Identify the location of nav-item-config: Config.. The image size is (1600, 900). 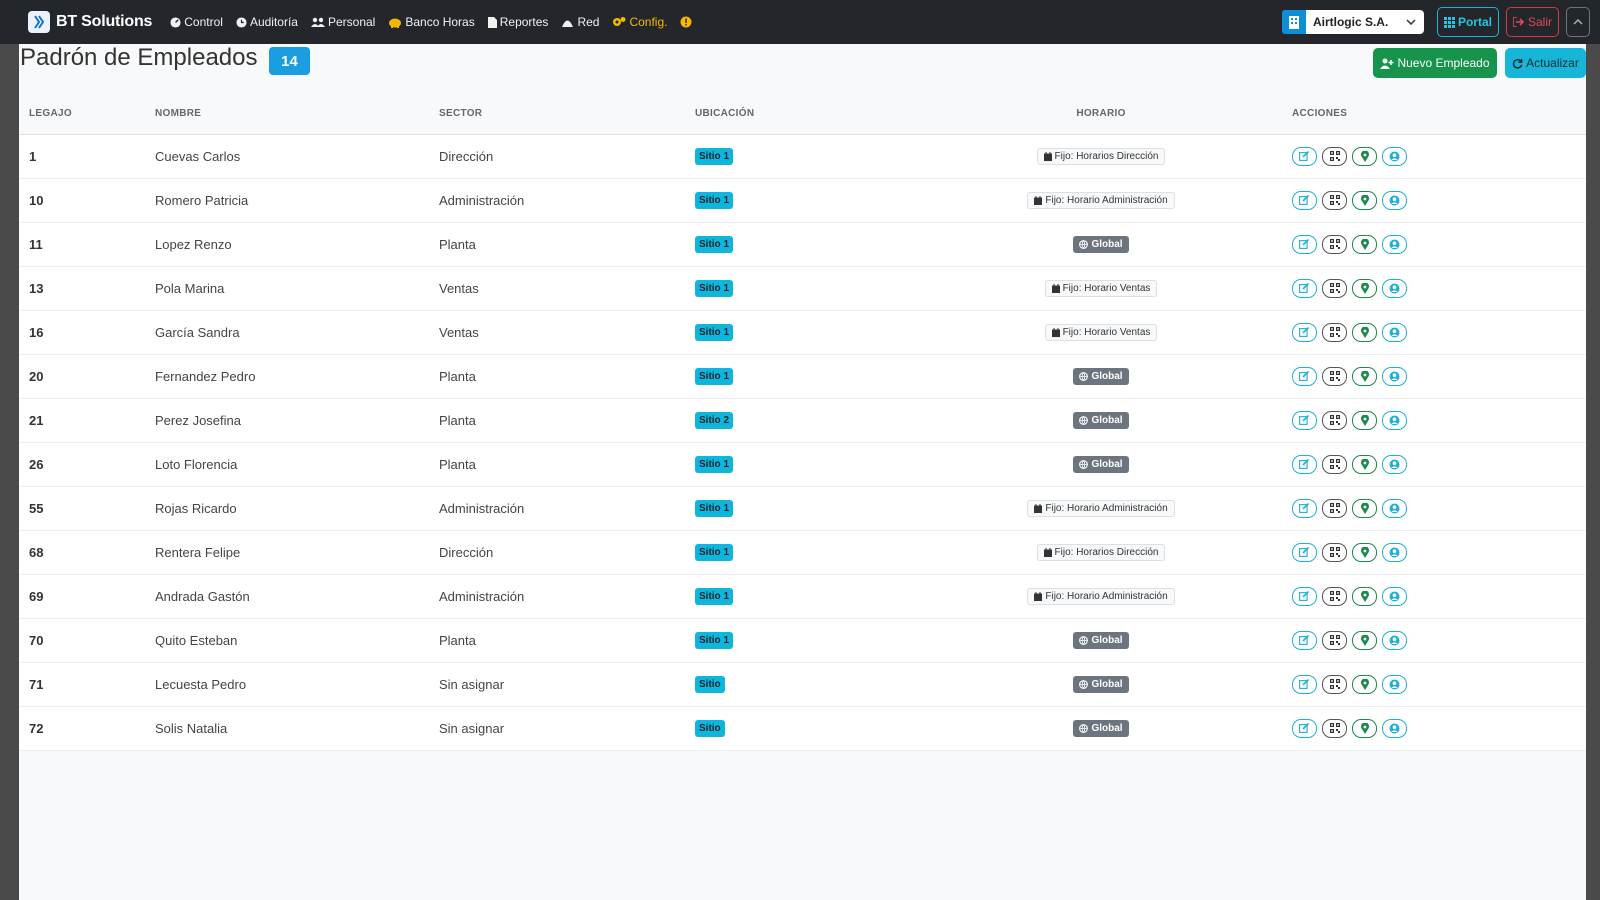
(639, 22).